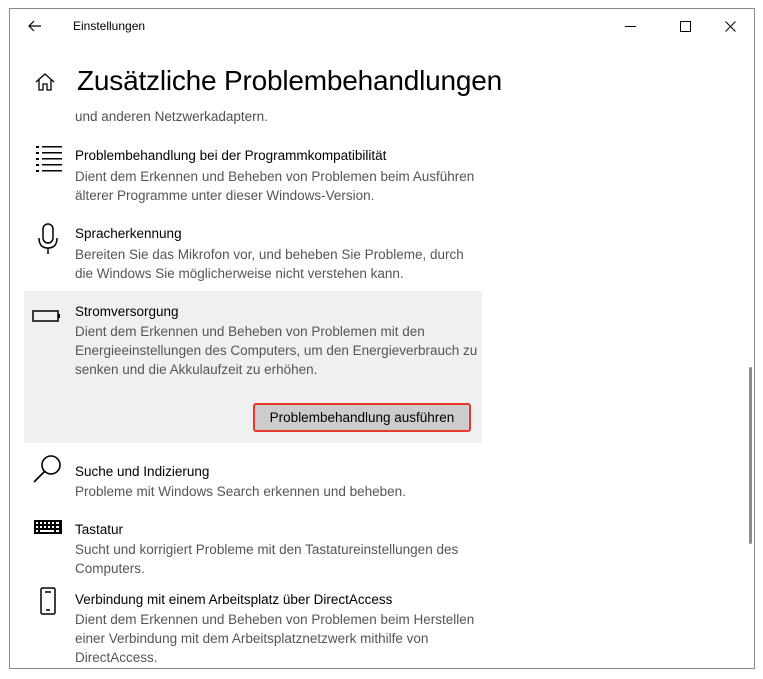  Describe the element at coordinates (171, 116) in the screenshot. I see `previous-item-description: und anderen Netzwerkadaptern.` at that location.